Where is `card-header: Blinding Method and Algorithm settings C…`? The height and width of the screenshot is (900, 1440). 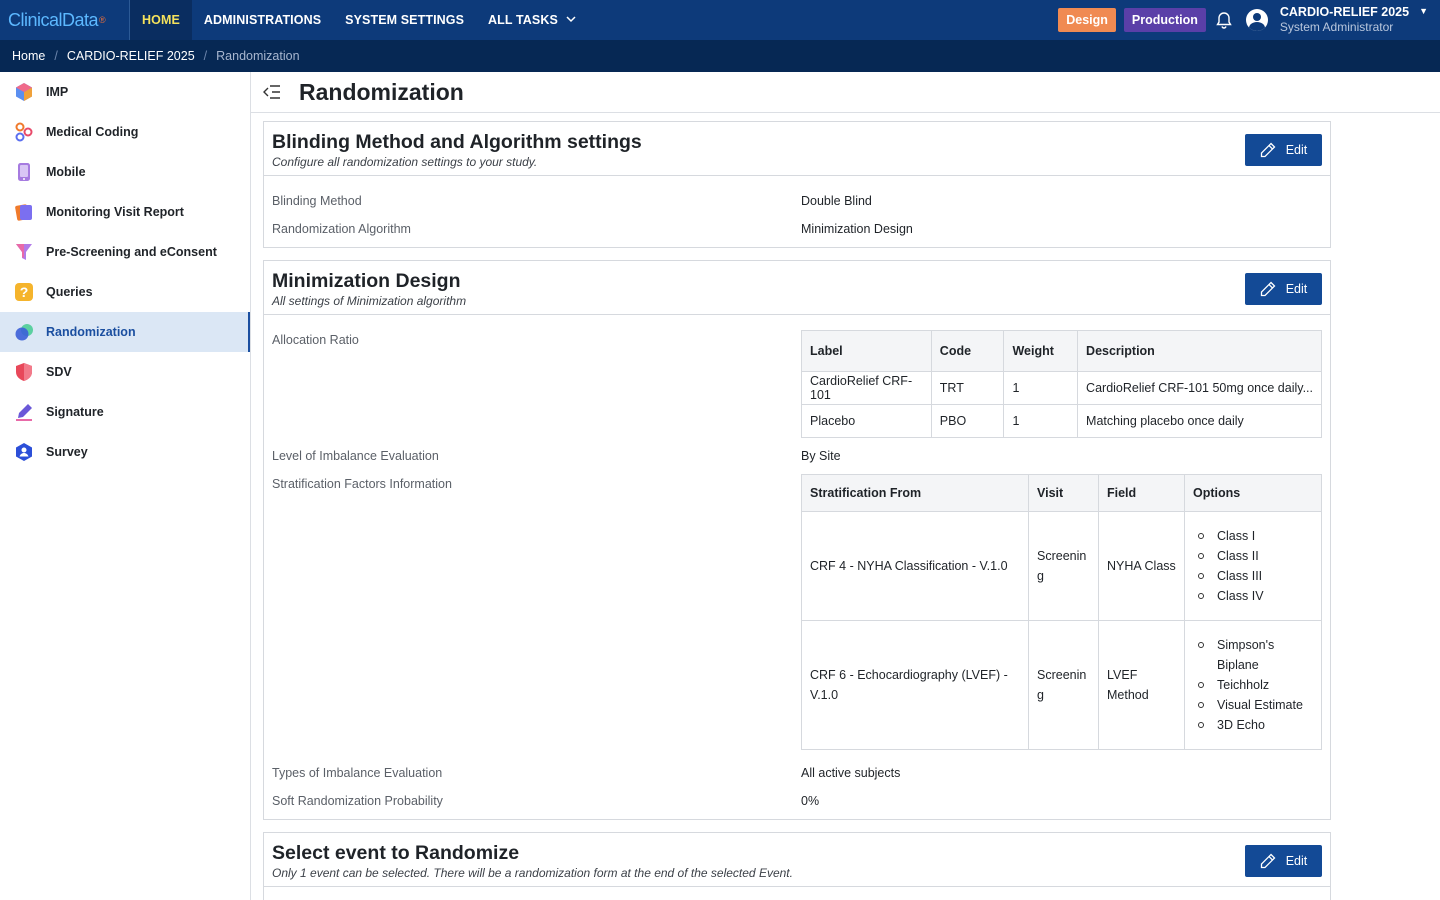
card-header: Blinding Method and Algorithm settings C… is located at coordinates (797, 149).